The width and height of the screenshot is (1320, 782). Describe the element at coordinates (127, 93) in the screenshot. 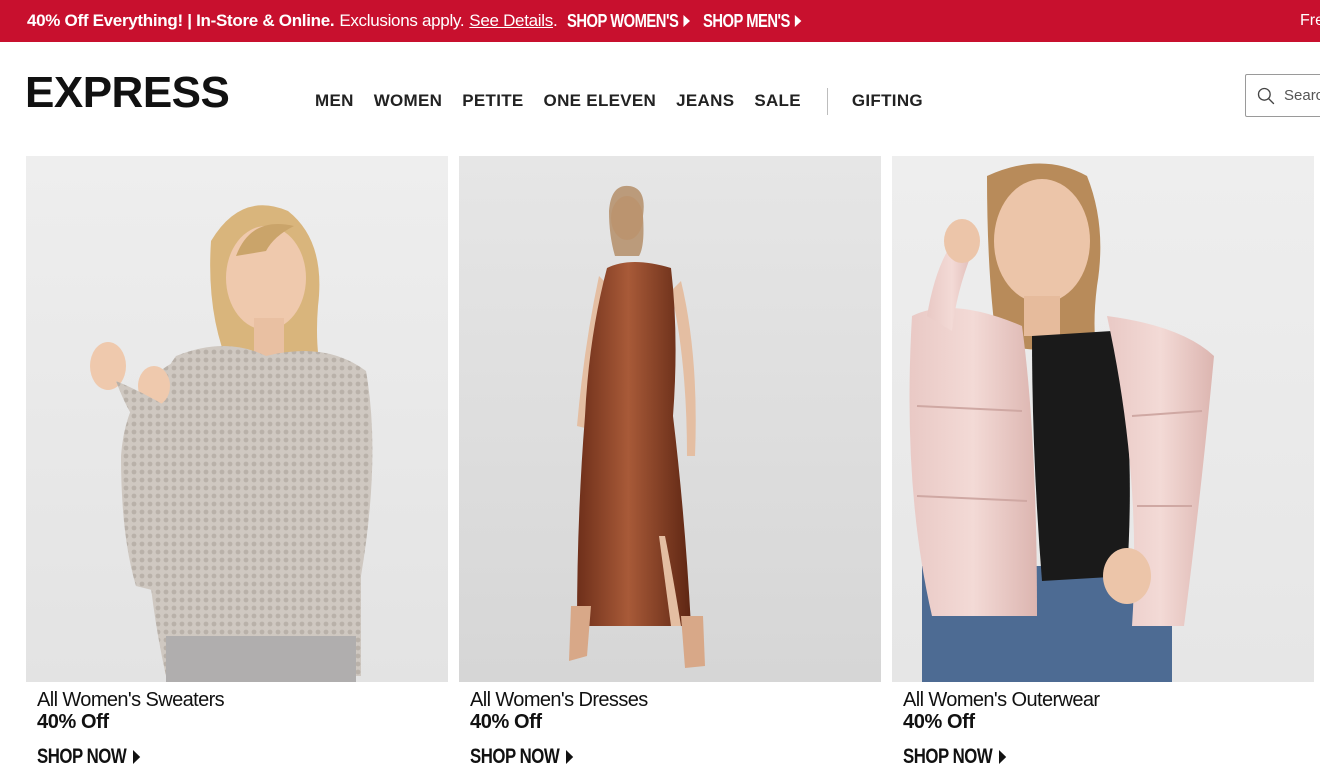

I see `express-logo: EXPRESS` at that location.